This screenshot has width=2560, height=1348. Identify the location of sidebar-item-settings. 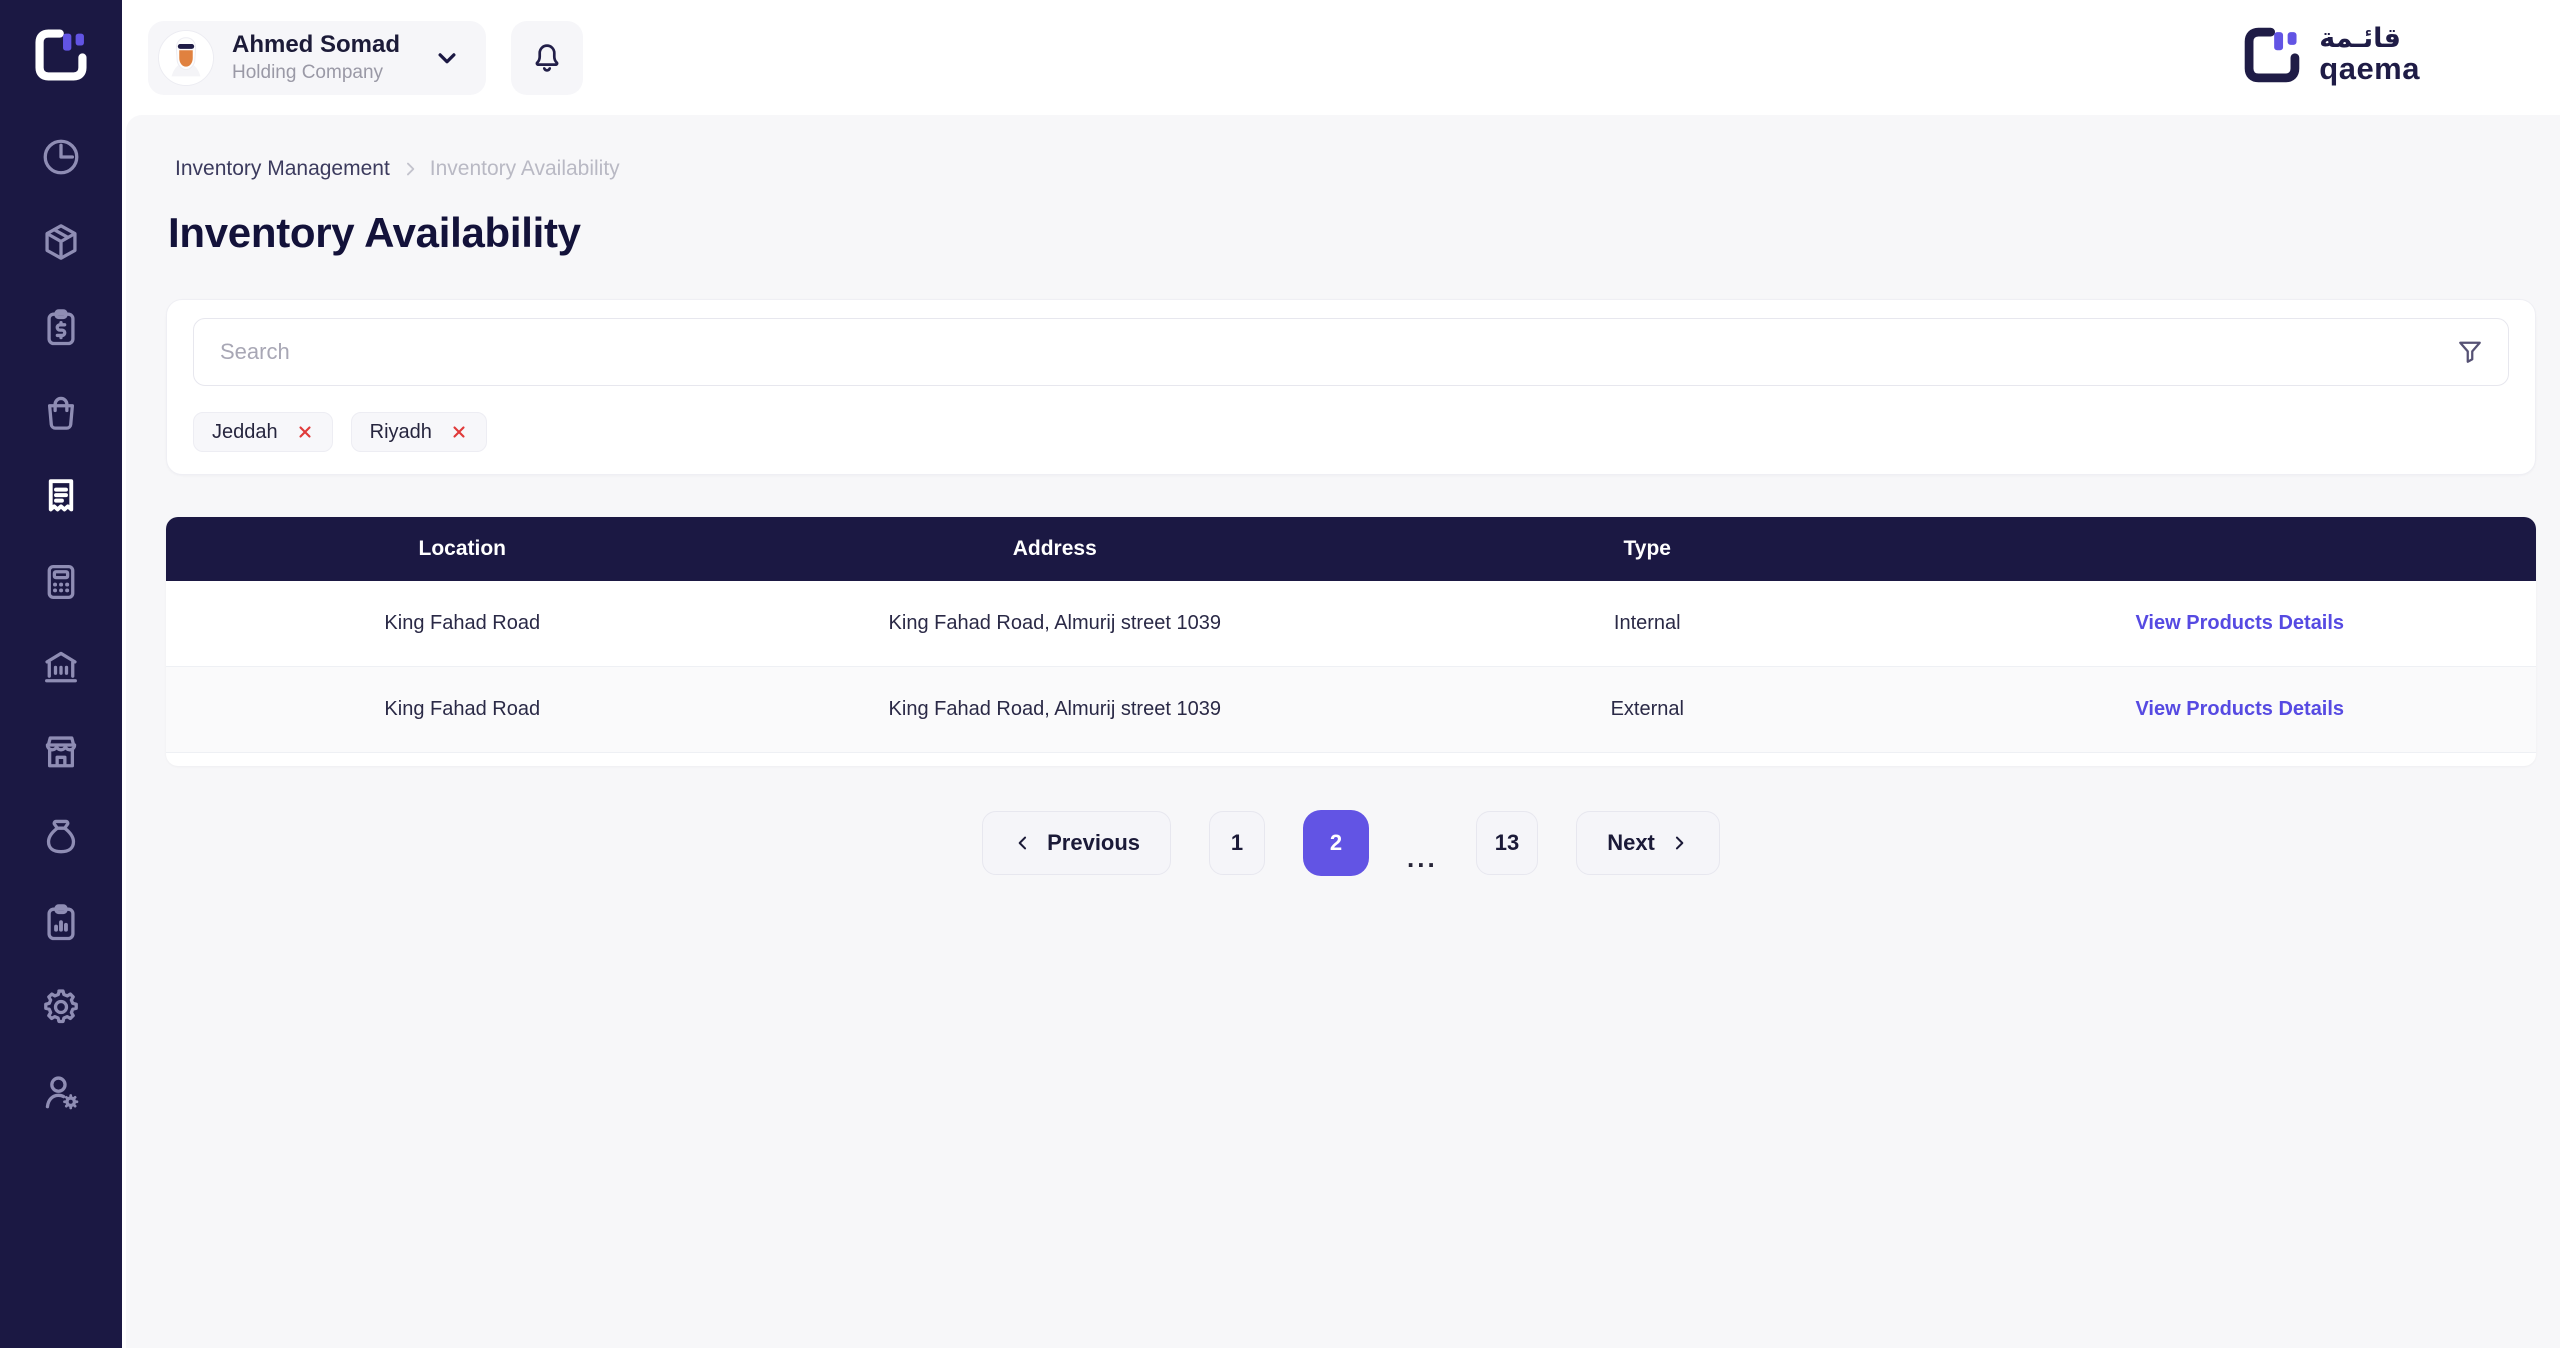
(61, 1007).